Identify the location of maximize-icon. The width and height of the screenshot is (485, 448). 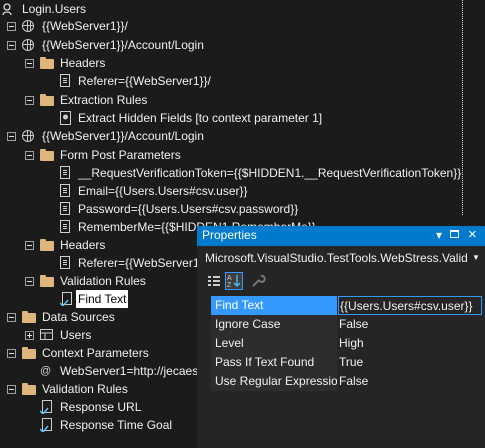
(454, 234).